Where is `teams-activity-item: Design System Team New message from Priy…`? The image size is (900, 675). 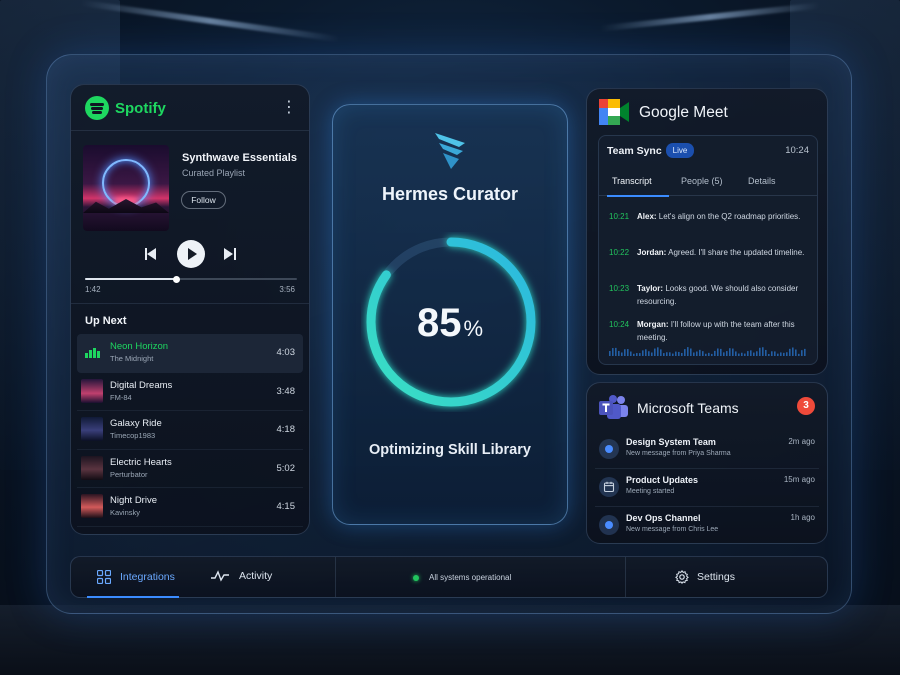 teams-activity-item: Design System Team New message from Priy… is located at coordinates (707, 450).